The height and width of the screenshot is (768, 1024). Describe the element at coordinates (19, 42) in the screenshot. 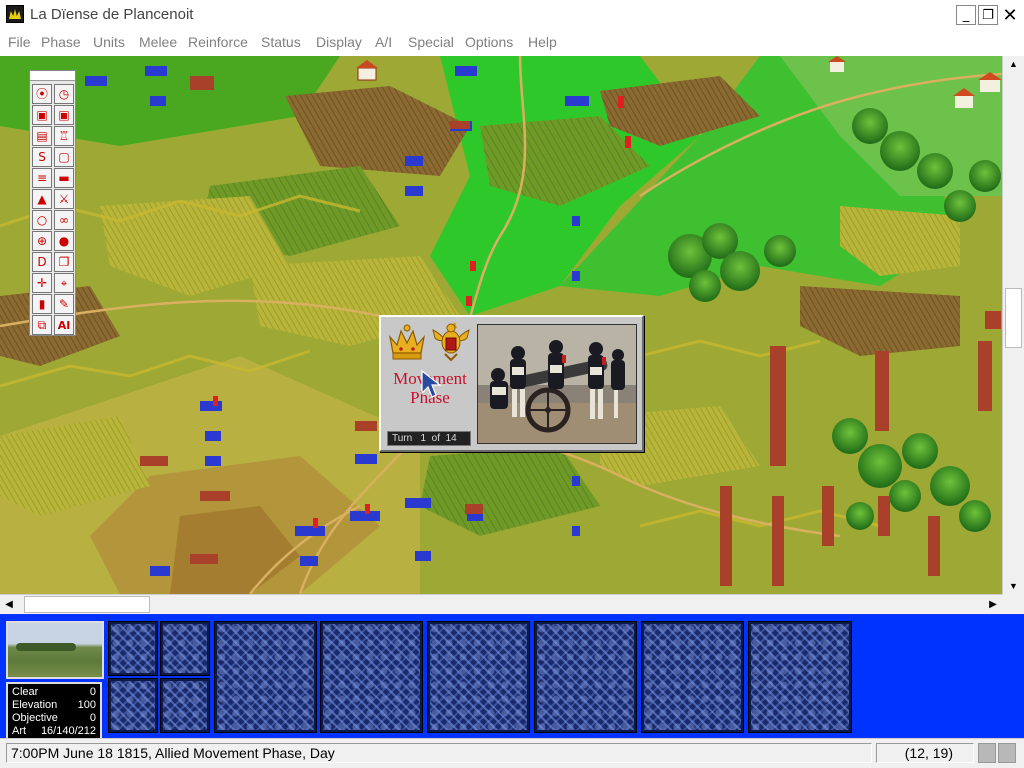

I see `menu-file: File` at that location.